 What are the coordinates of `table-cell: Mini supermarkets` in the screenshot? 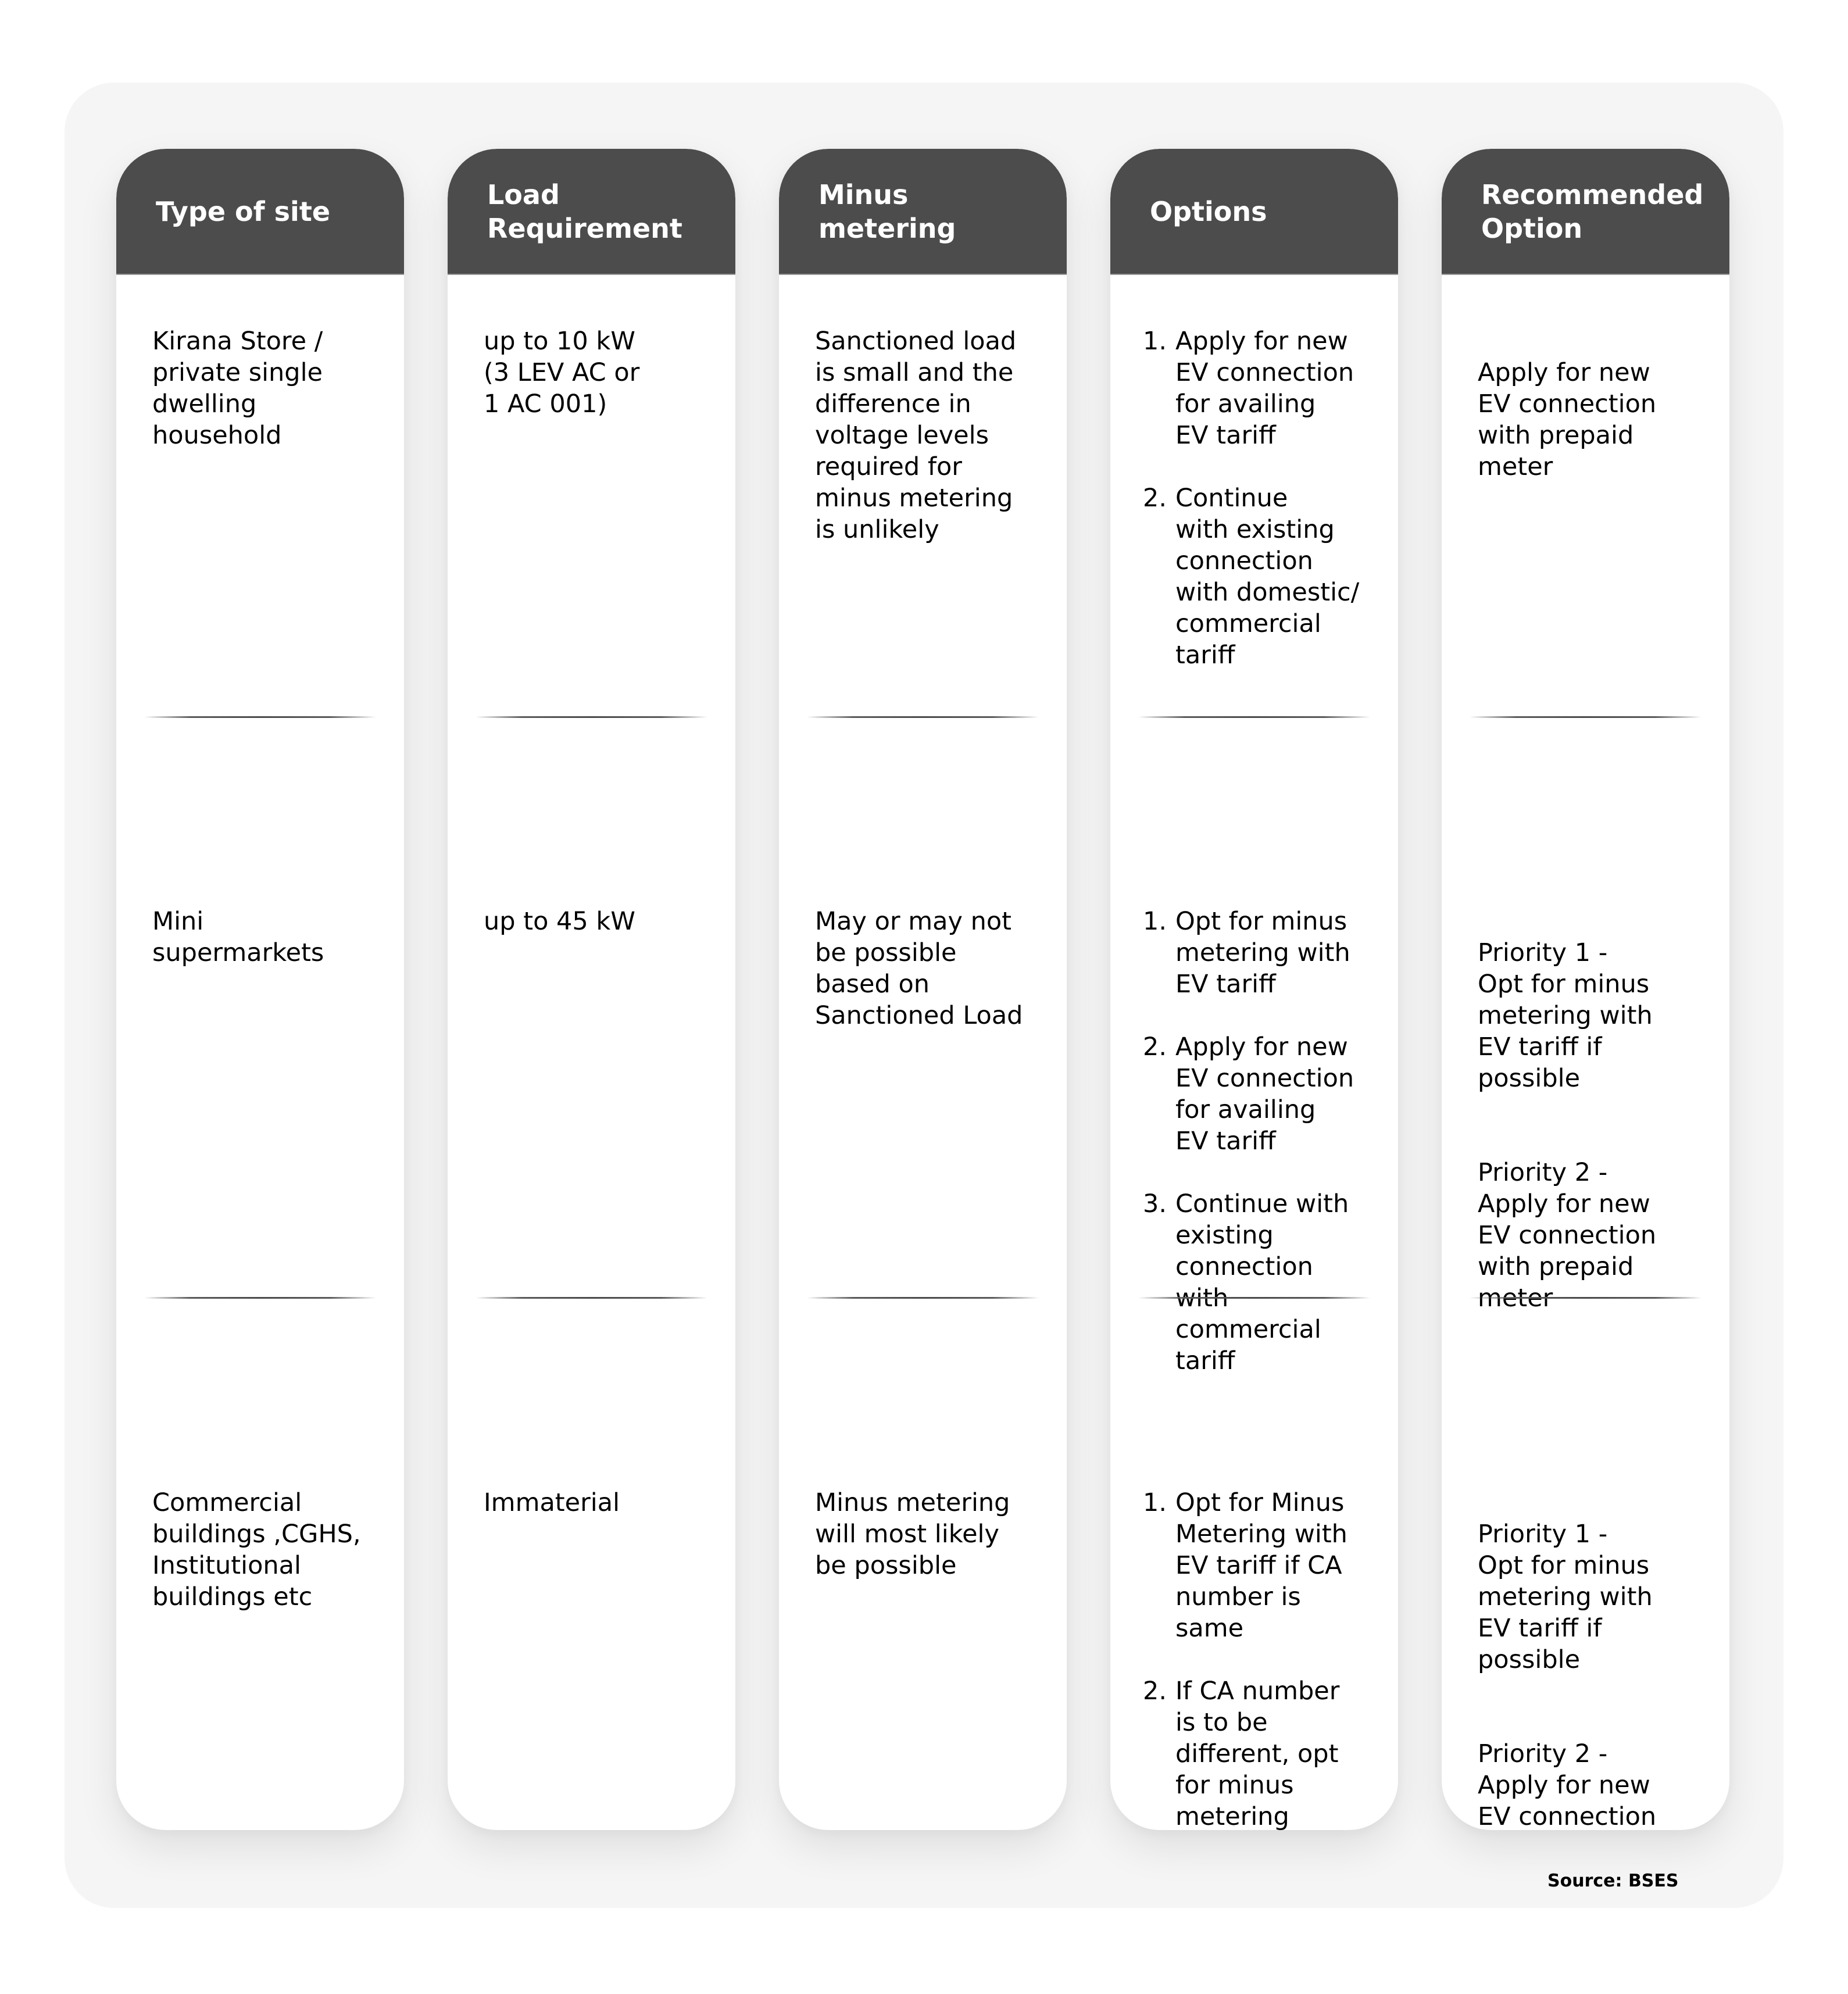 It's located at (260, 937).